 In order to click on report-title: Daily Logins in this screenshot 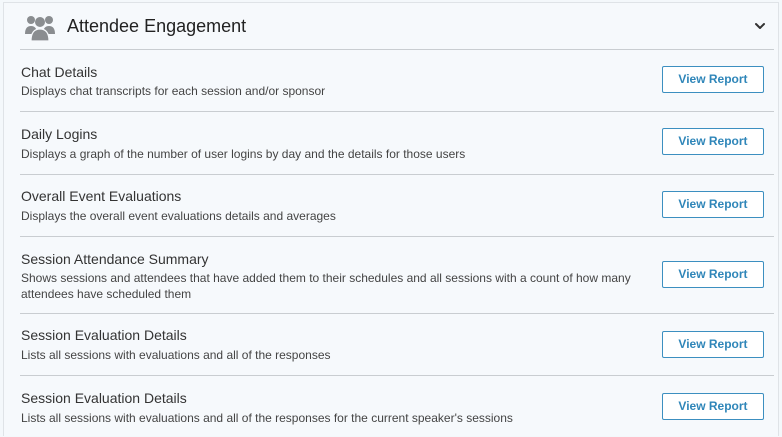, I will do `click(59, 134)`.